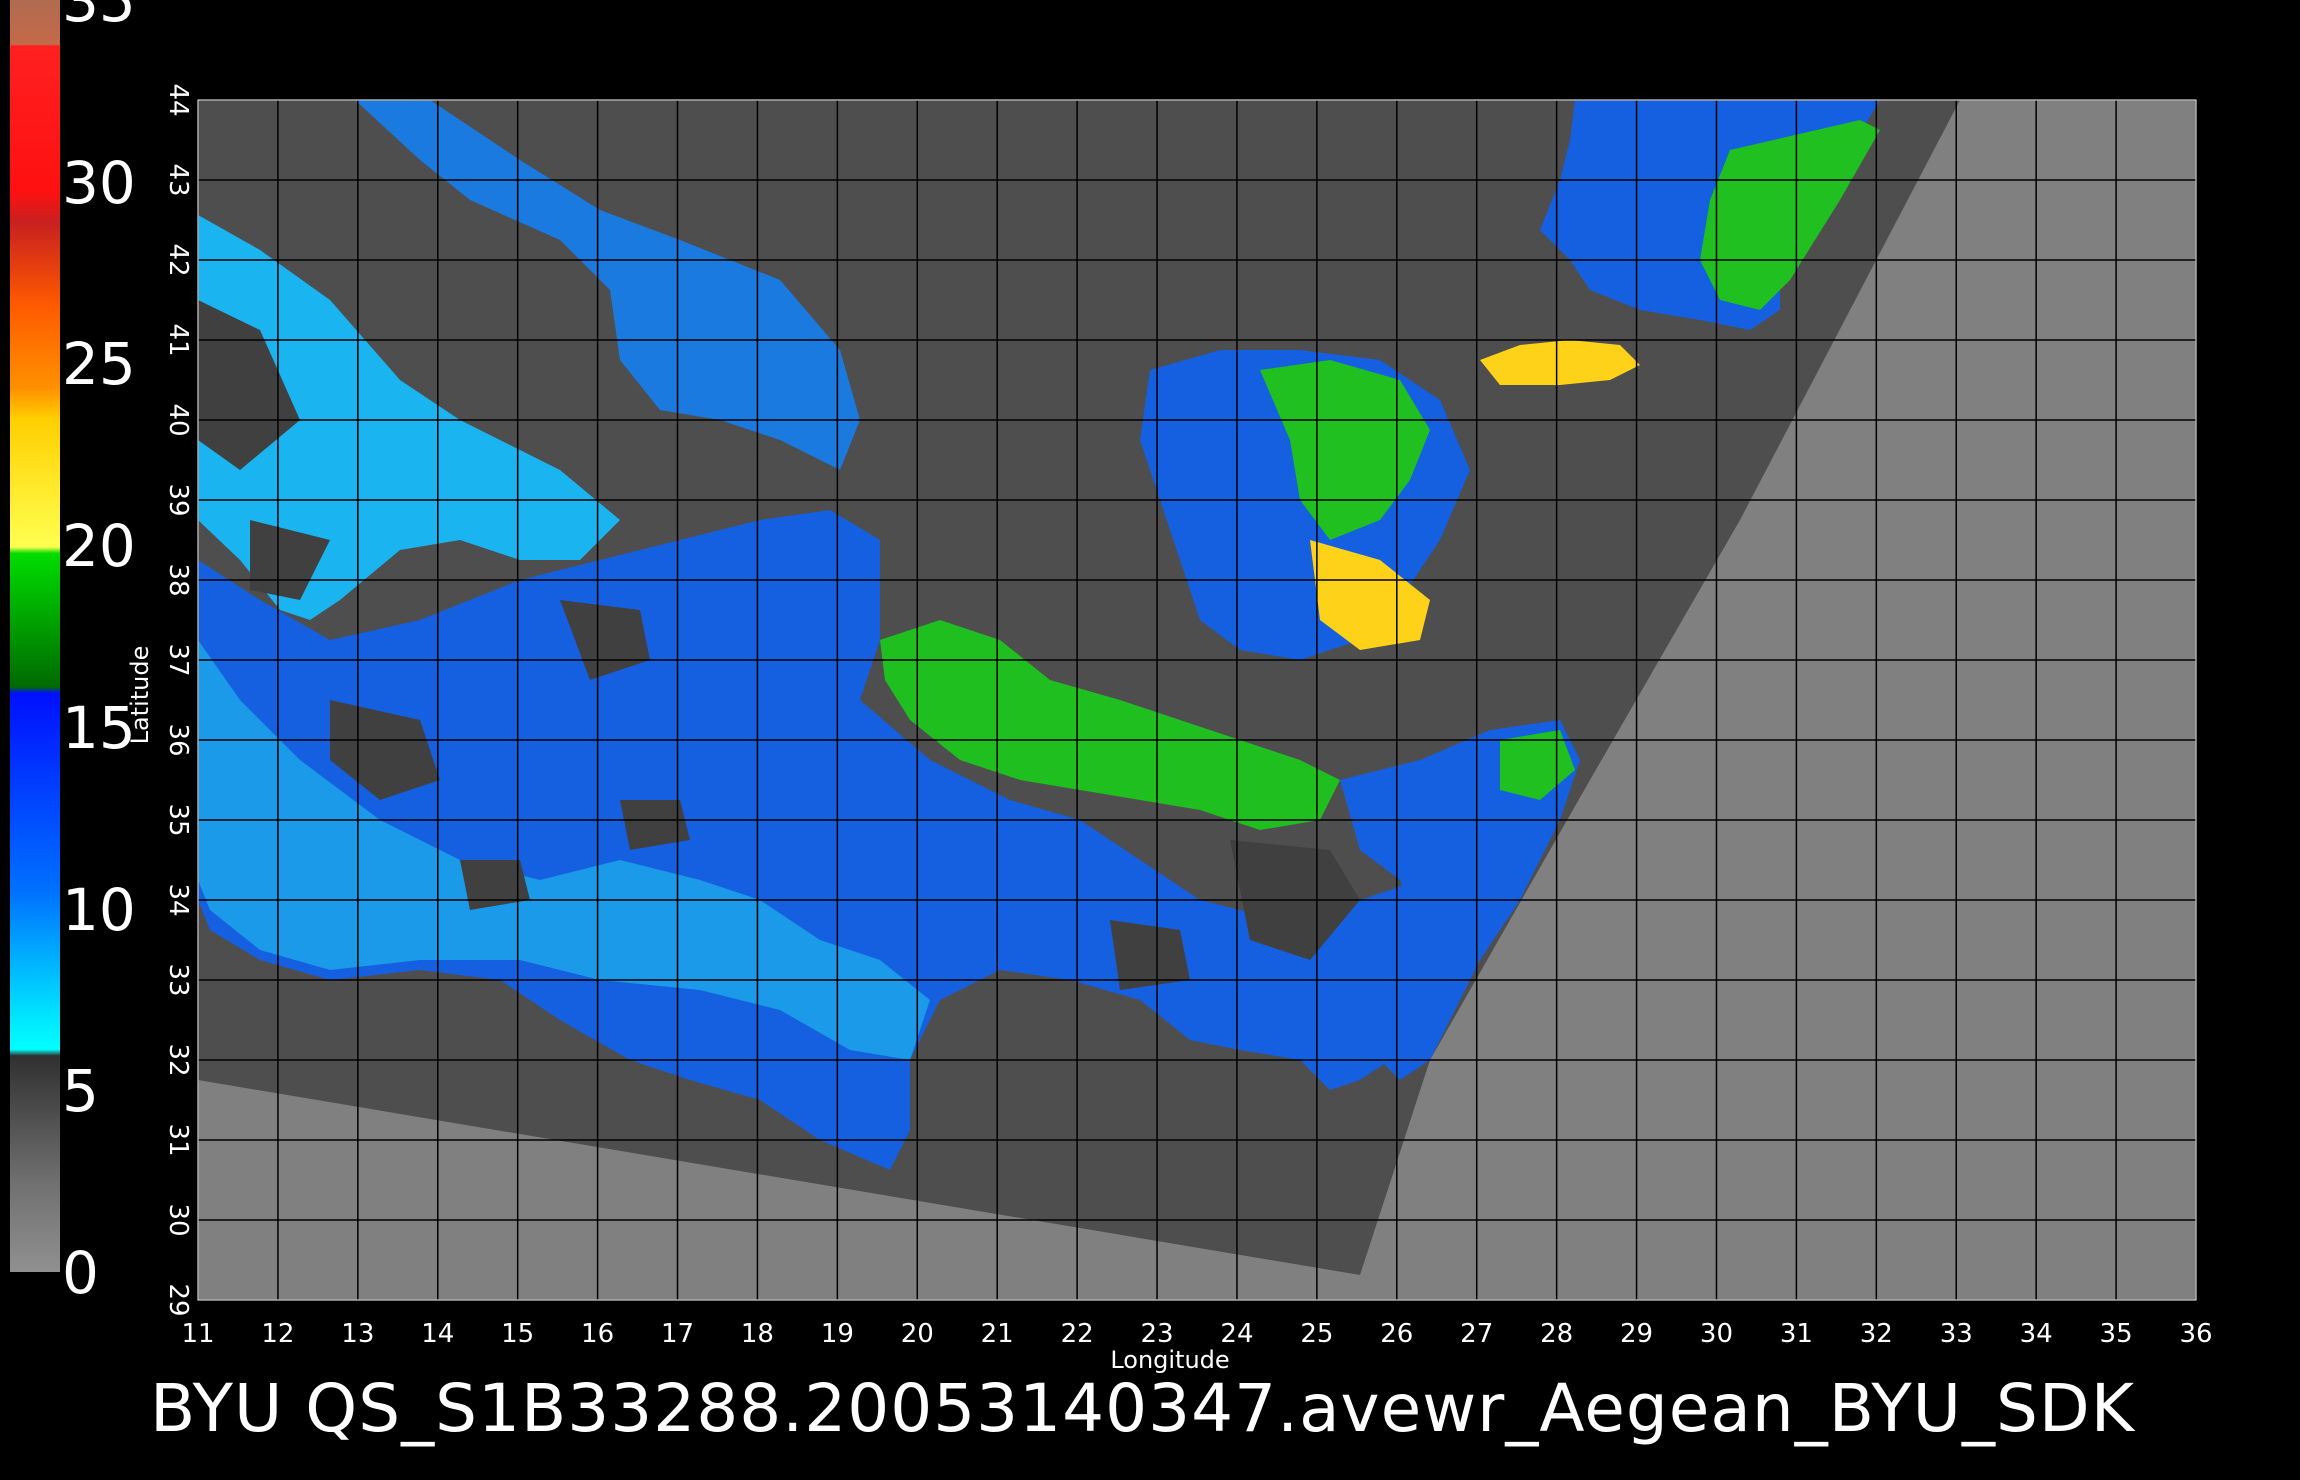 The width and height of the screenshot is (2300, 1480). Describe the element at coordinates (1236, 1334) in the screenshot. I see `x-tick-label: 24` at that location.